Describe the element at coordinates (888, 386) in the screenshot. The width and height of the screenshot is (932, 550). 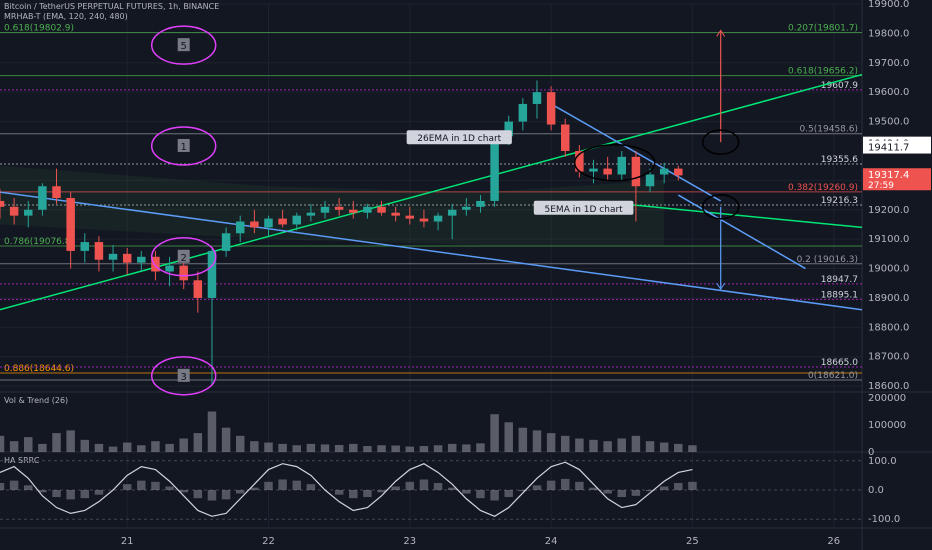
I see `y-tick-label: 18600.0` at that location.